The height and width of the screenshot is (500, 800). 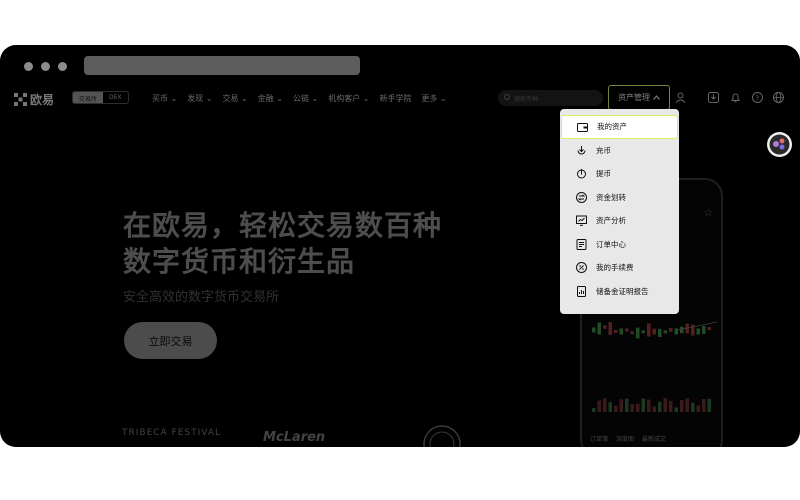 What do you see at coordinates (619, 127) in the screenshot?
I see `dropdown-item-my-assets: 我的资产` at bounding box center [619, 127].